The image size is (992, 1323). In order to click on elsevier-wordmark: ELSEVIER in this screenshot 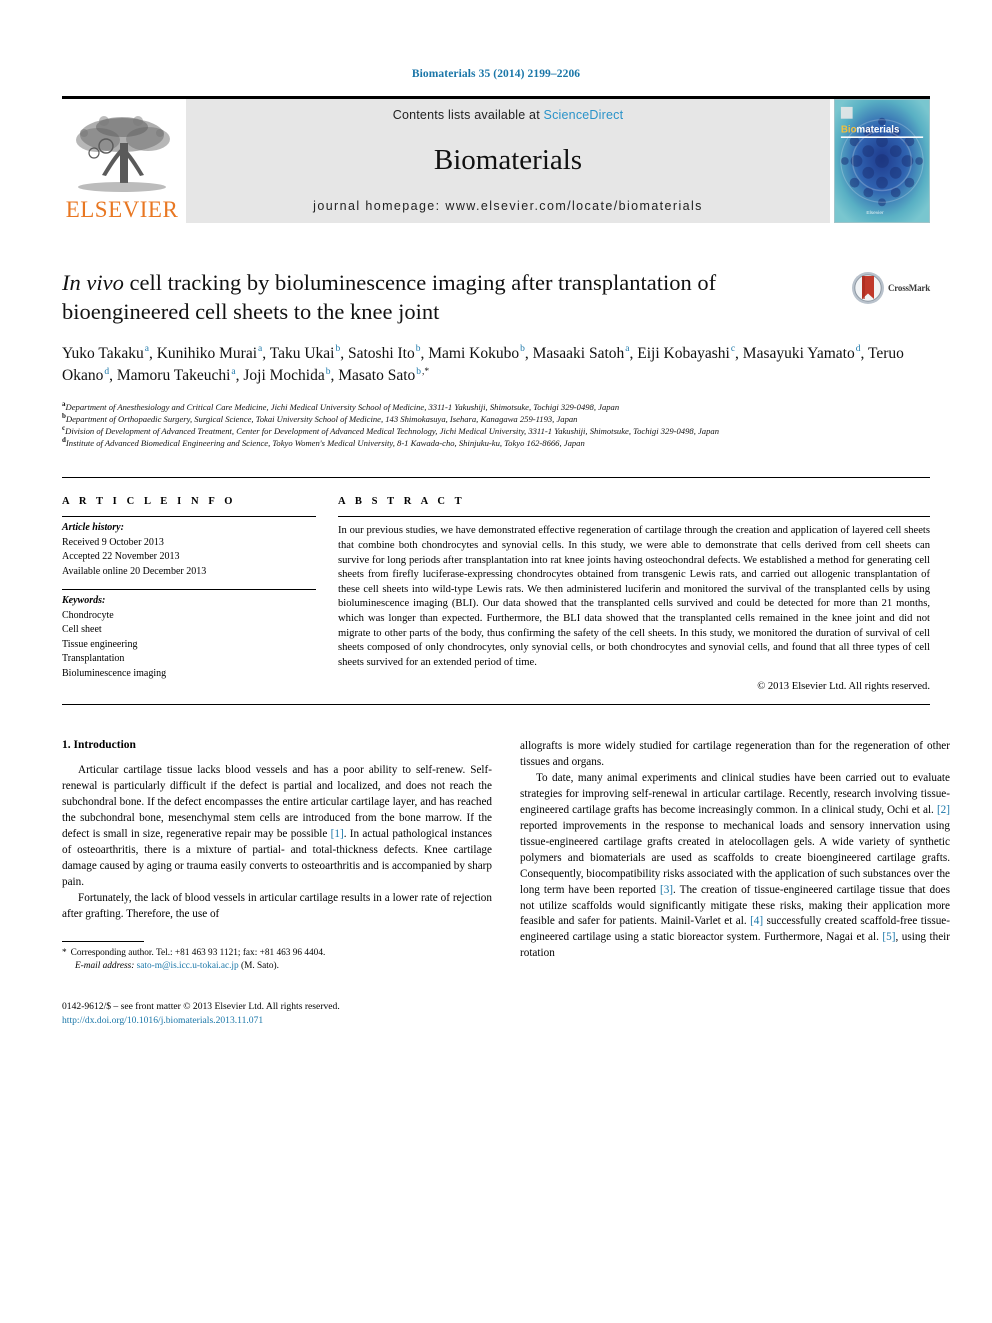, I will do `click(122, 209)`.